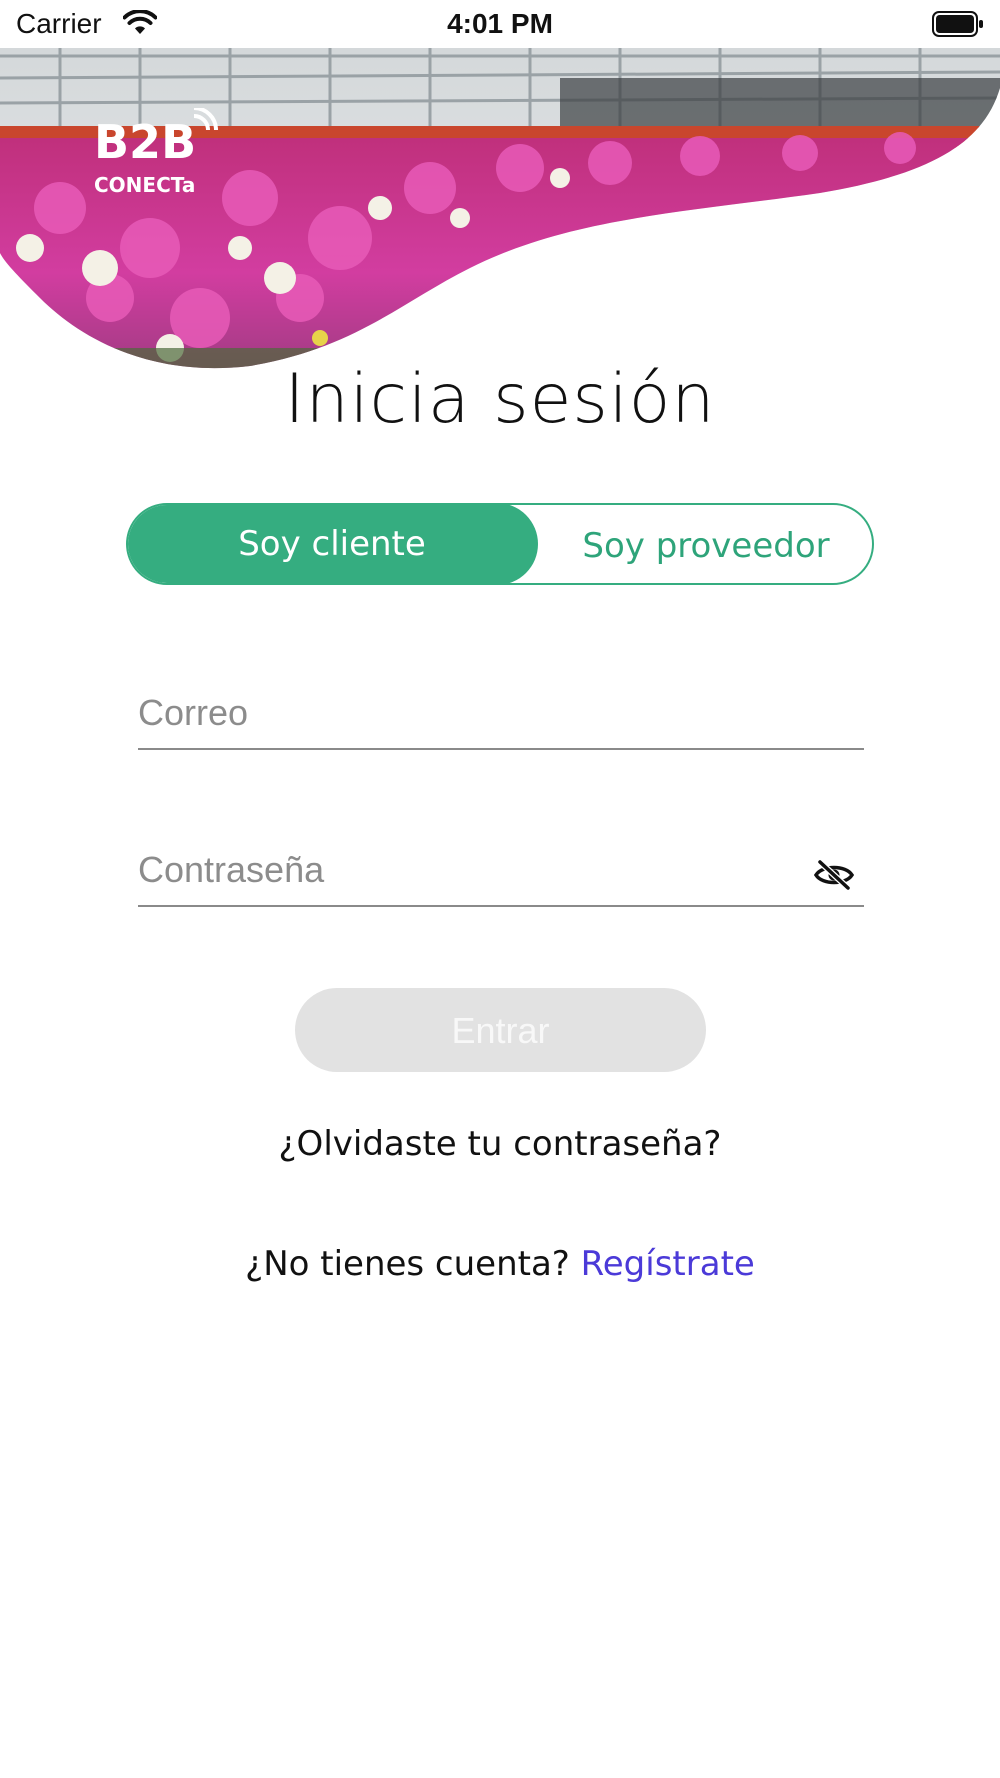 This screenshot has height=1778, width=1000. Describe the element at coordinates (500, 399) in the screenshot. I see `page-title: Inicia sesión` at that location.